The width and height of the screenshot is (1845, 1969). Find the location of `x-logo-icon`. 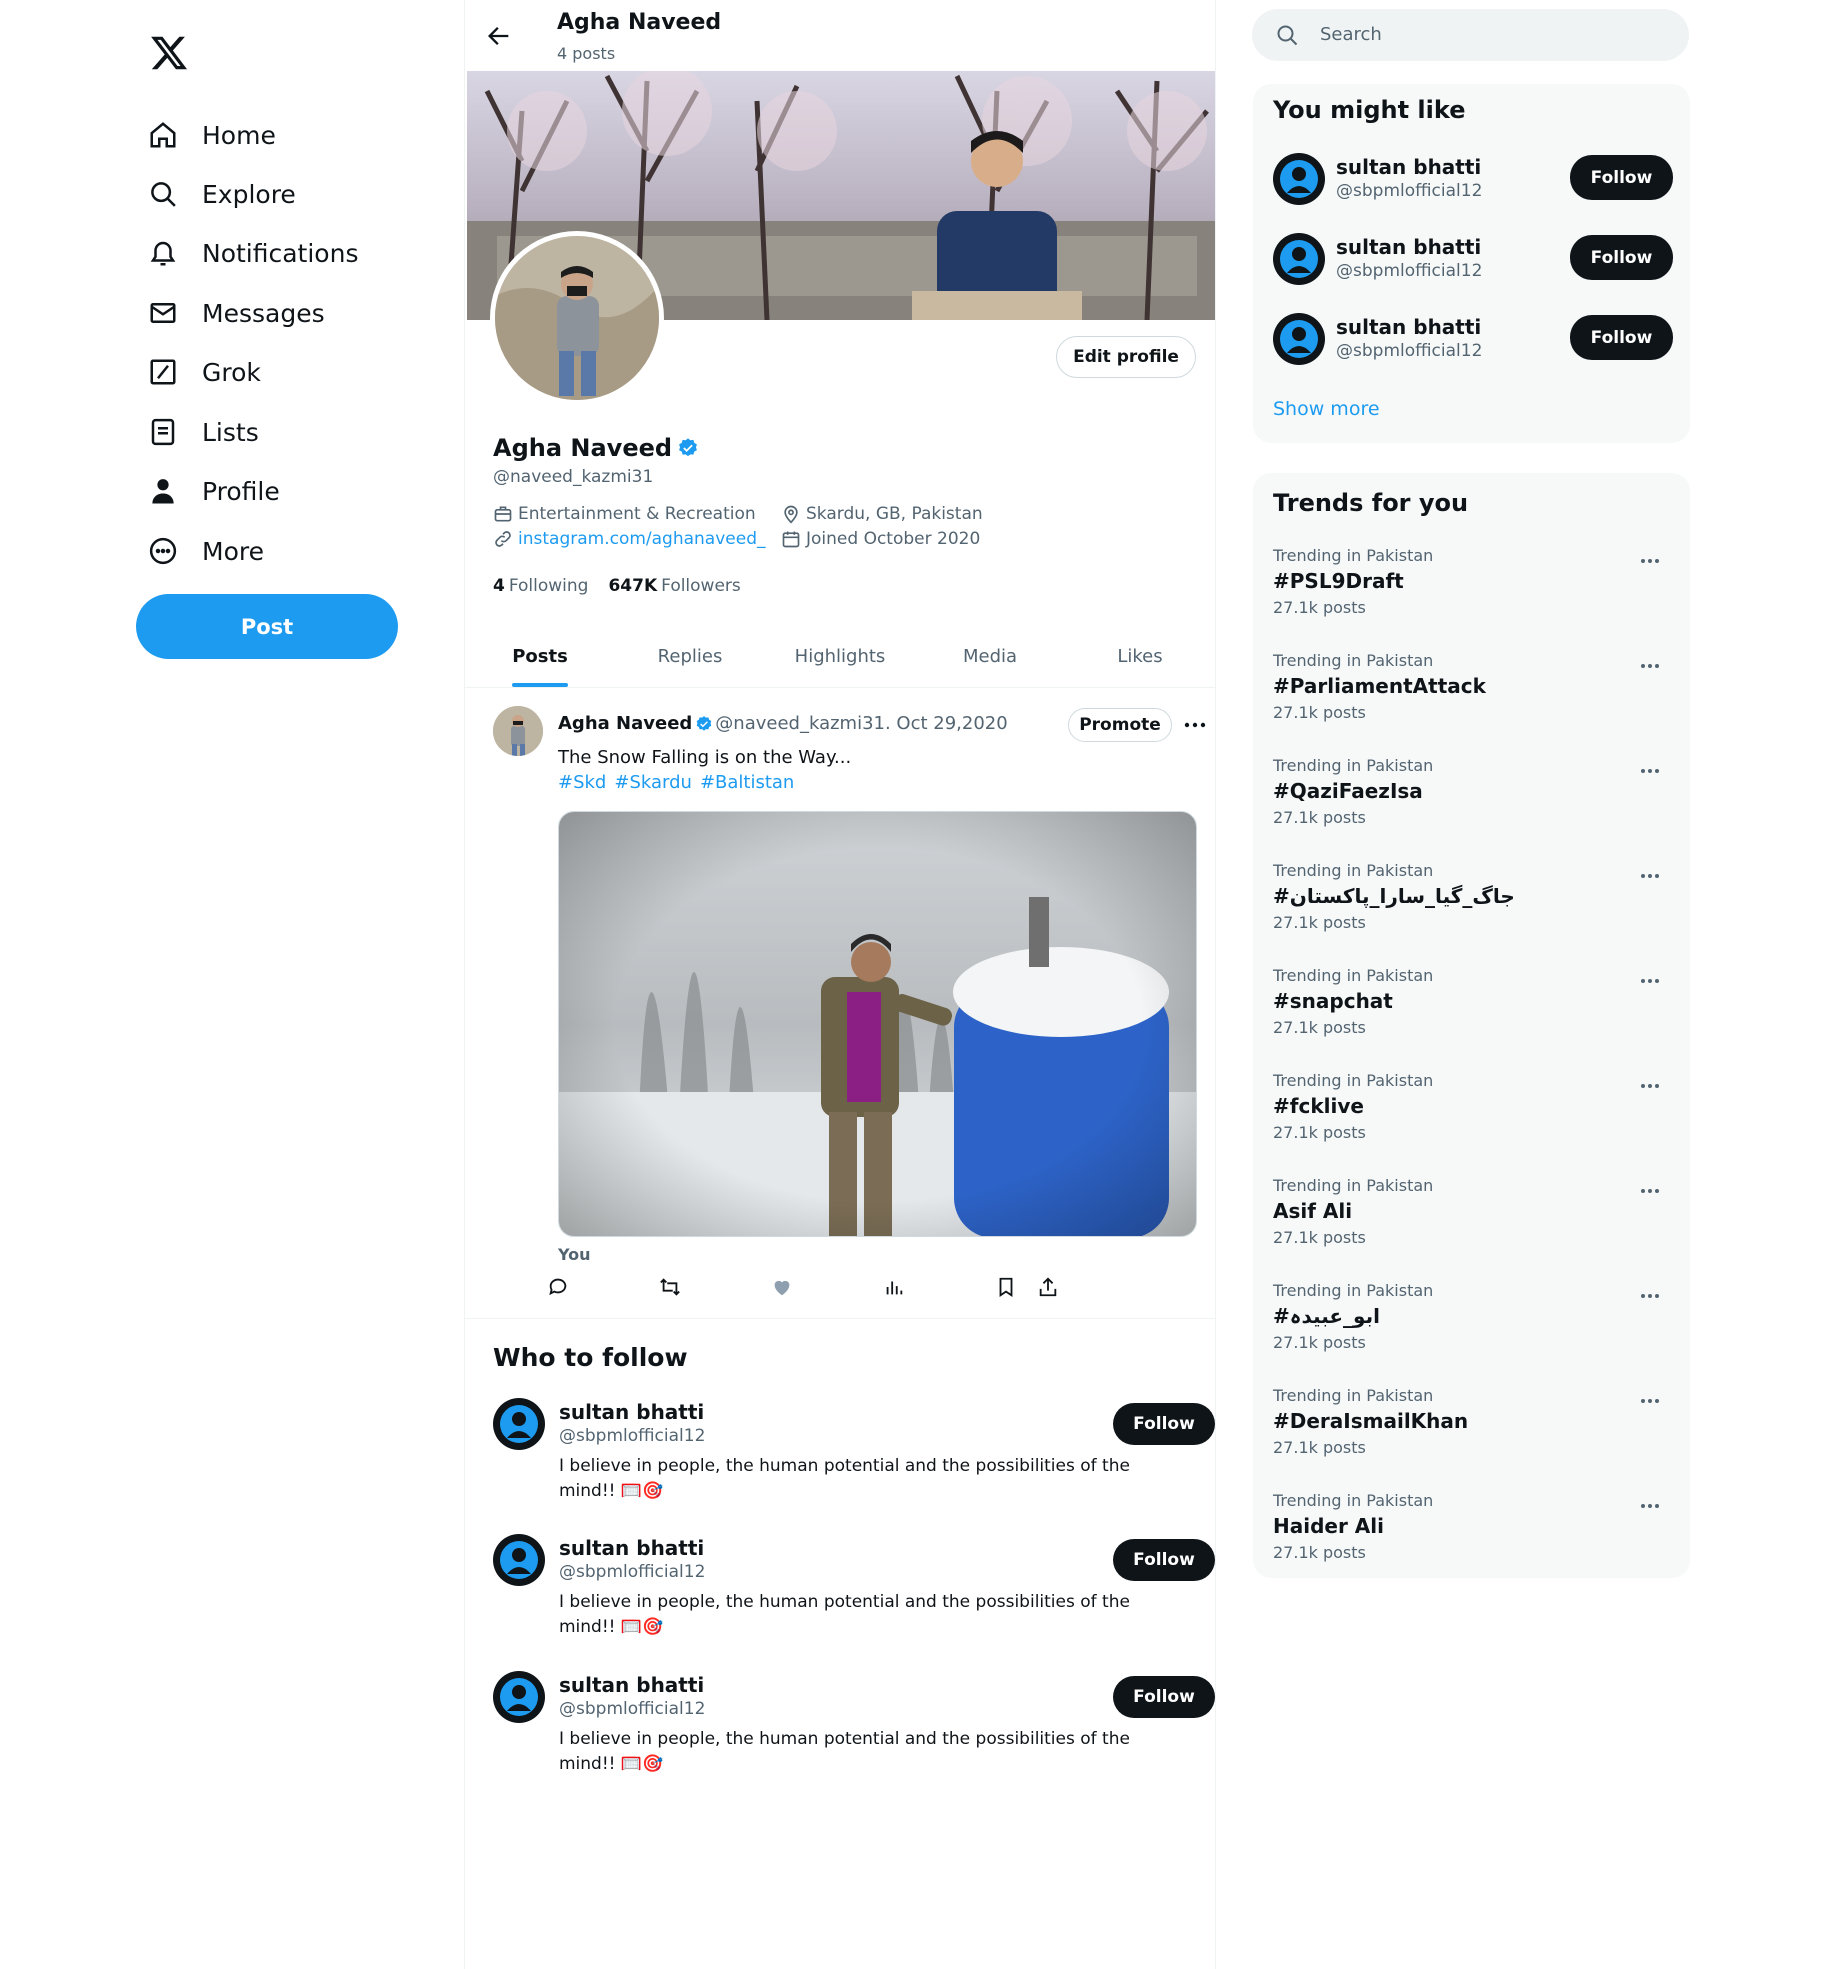

x-logo-icon is located at coordinates (169, 53).